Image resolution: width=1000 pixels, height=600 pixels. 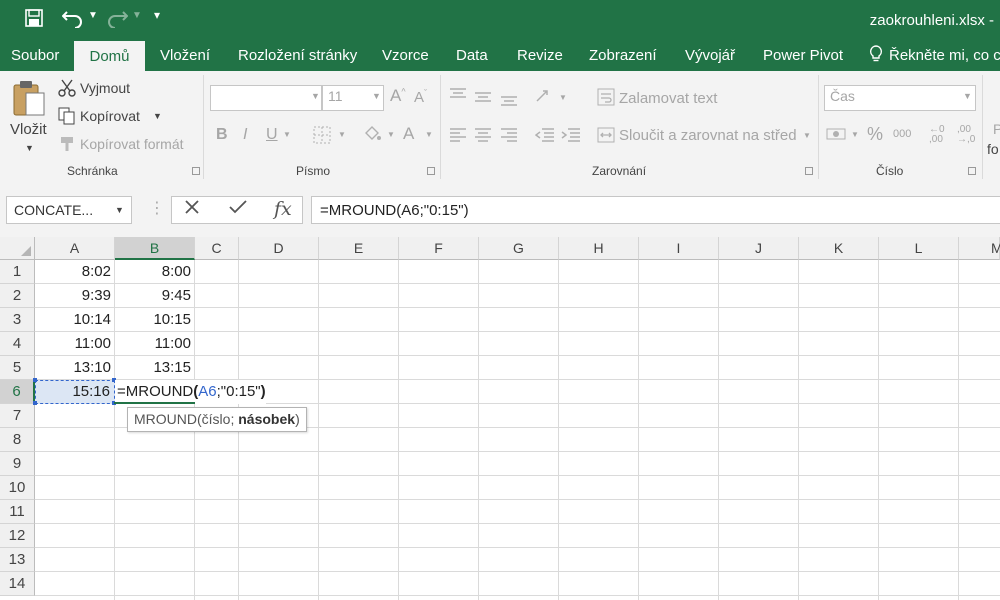 What do you see at coordinates (17, 368) in the screenshot?
I see `row-header-5: 5` at bounding box center [17, 368].